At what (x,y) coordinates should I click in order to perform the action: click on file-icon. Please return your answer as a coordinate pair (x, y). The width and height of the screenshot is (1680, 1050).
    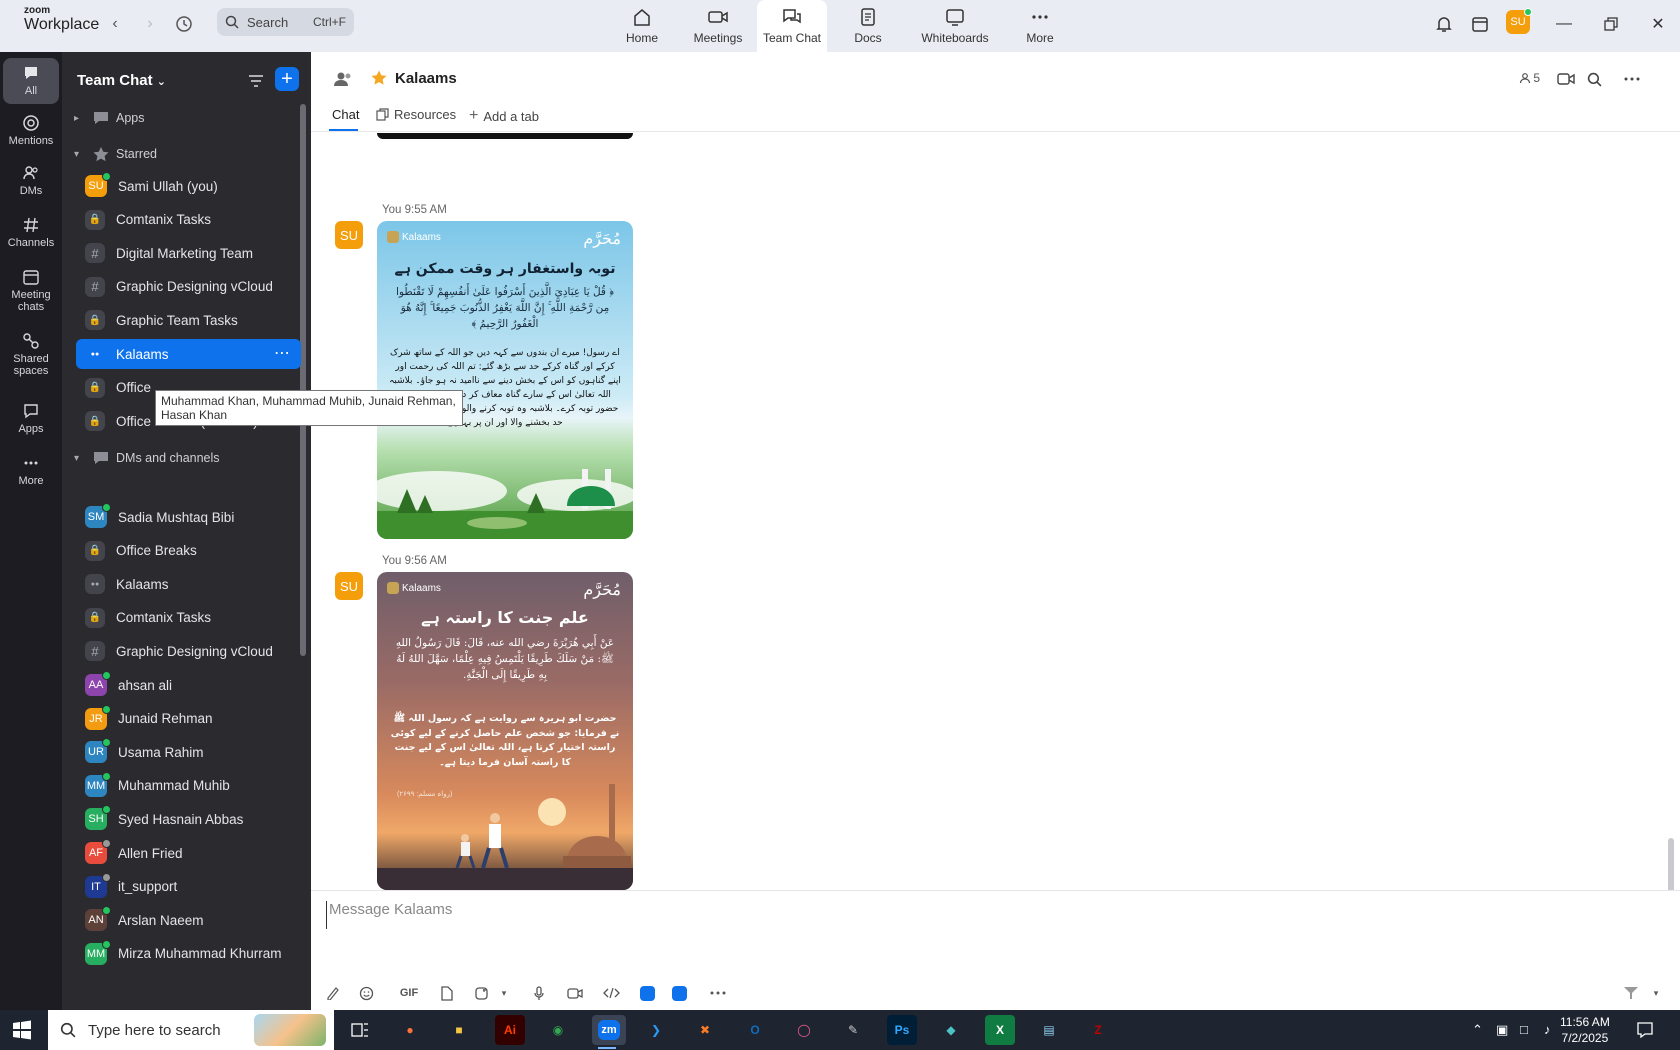
    Looking at the image, I should click on (446, 993).